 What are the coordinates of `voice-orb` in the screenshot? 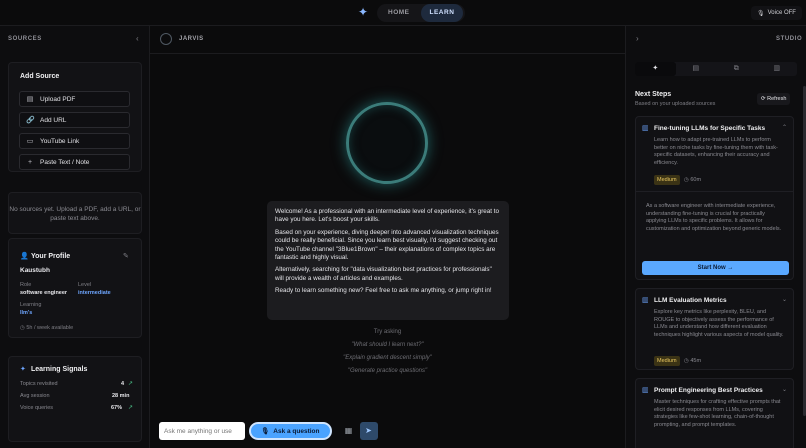 It's located at (387, 143).